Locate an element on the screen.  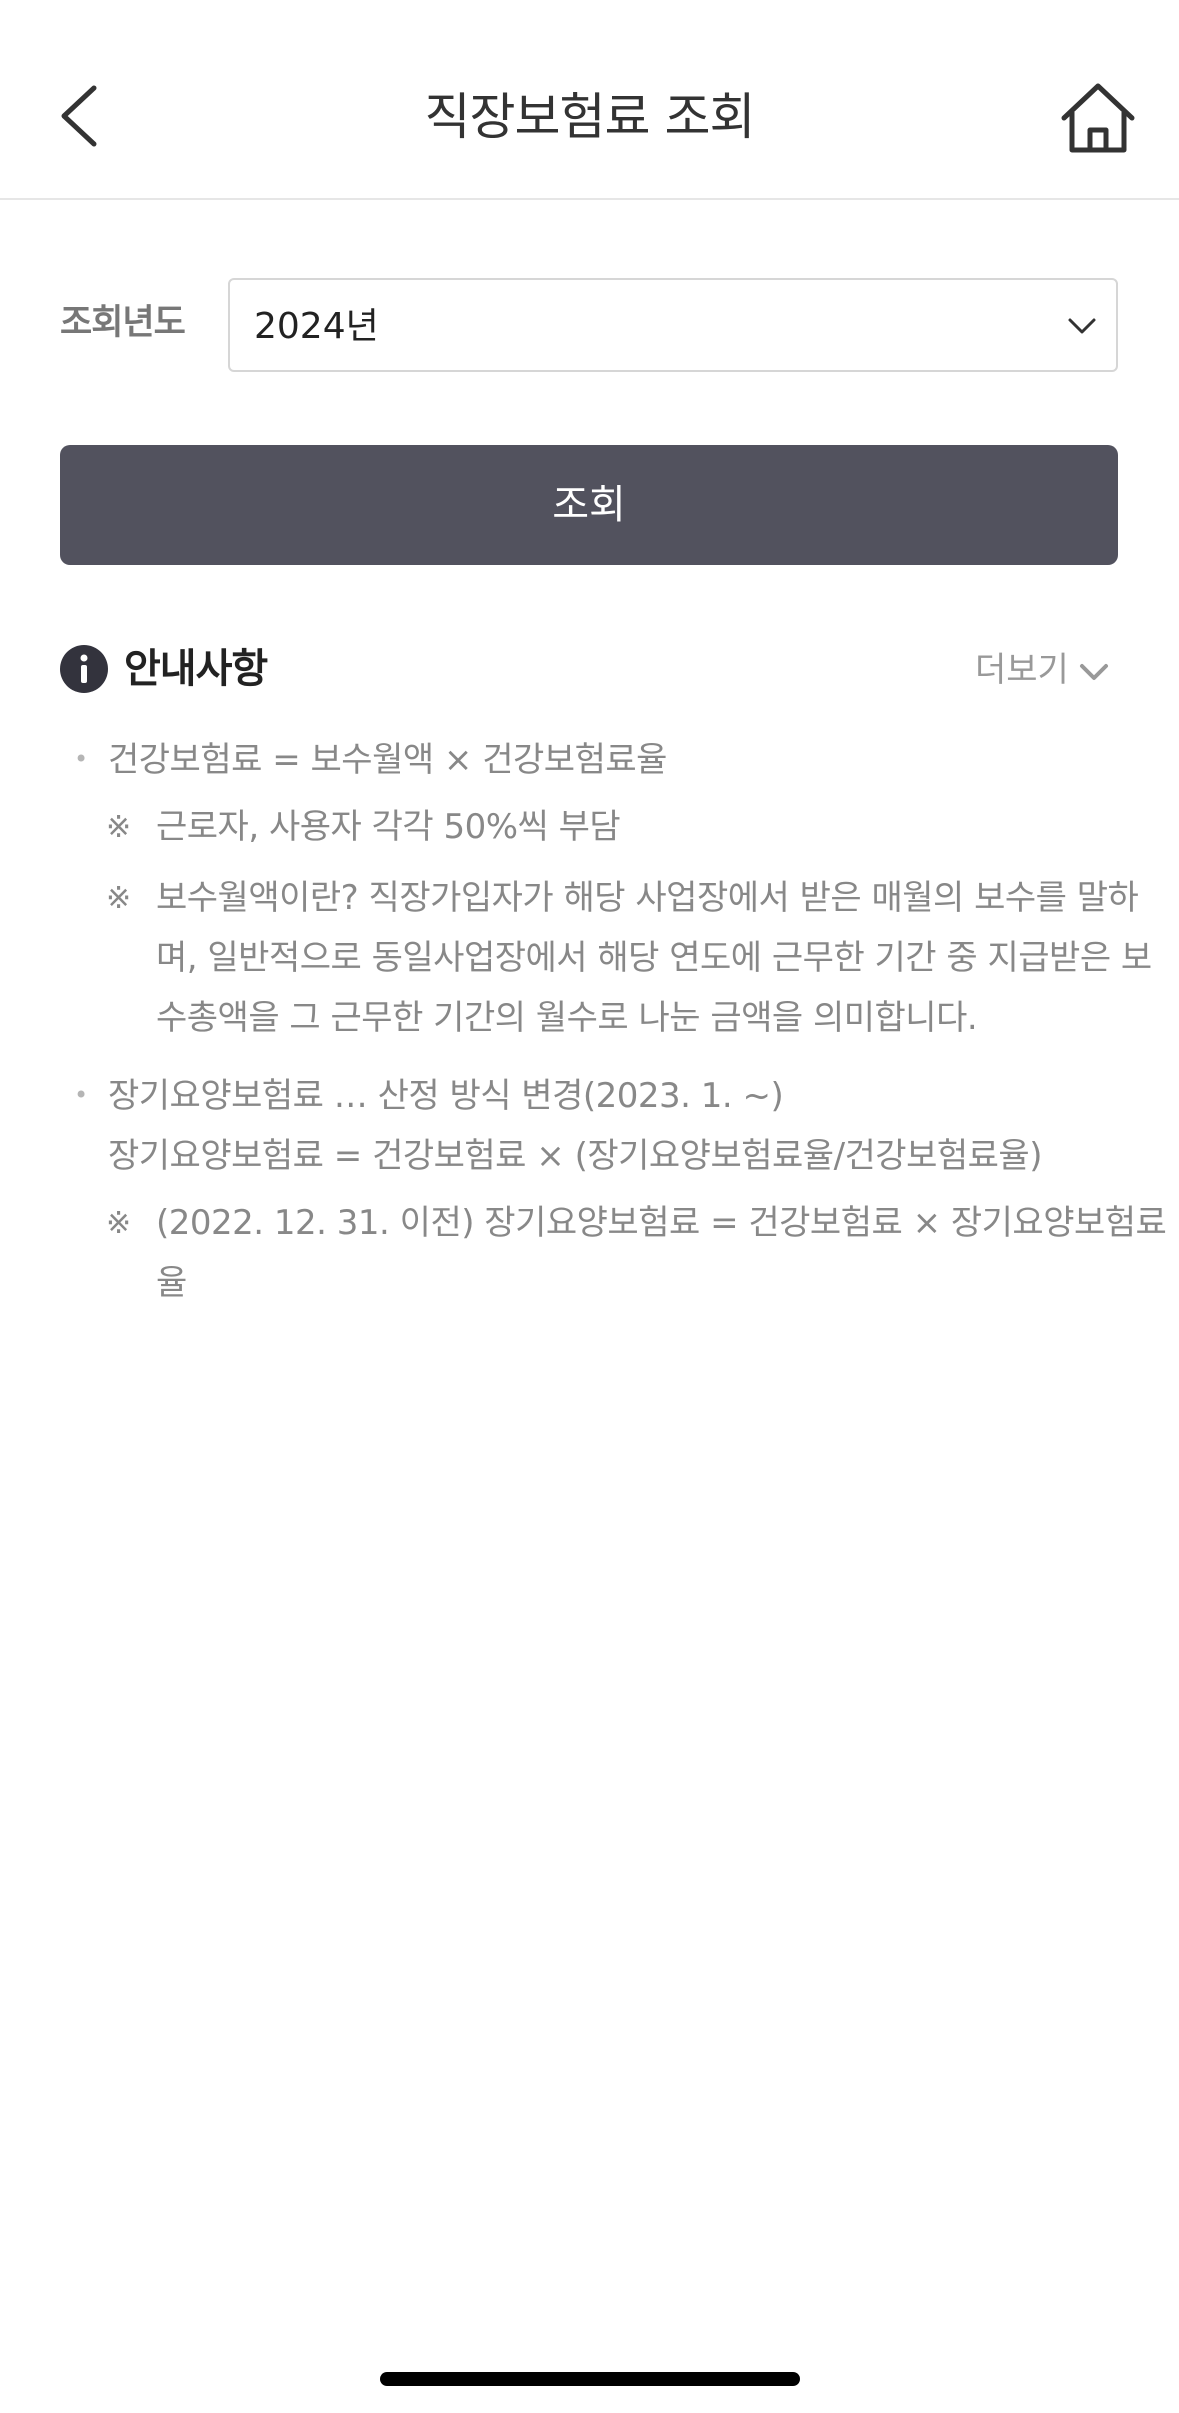
notice-item-2-sub-1-line-2: 율 is located at coordinates (171, 1283).